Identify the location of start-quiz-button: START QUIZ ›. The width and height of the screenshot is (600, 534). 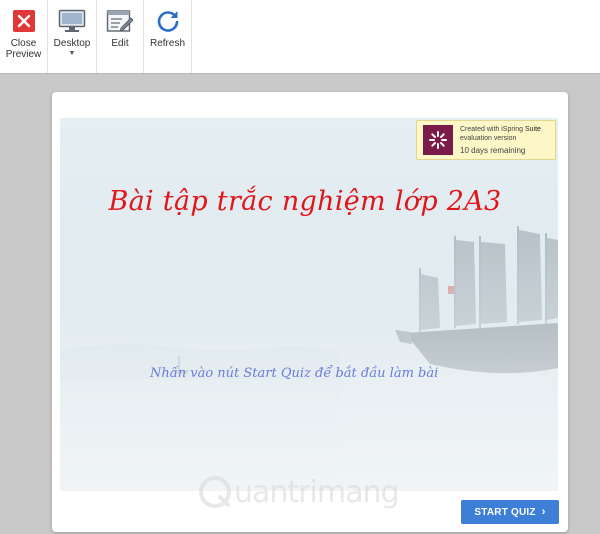
(510, 512).